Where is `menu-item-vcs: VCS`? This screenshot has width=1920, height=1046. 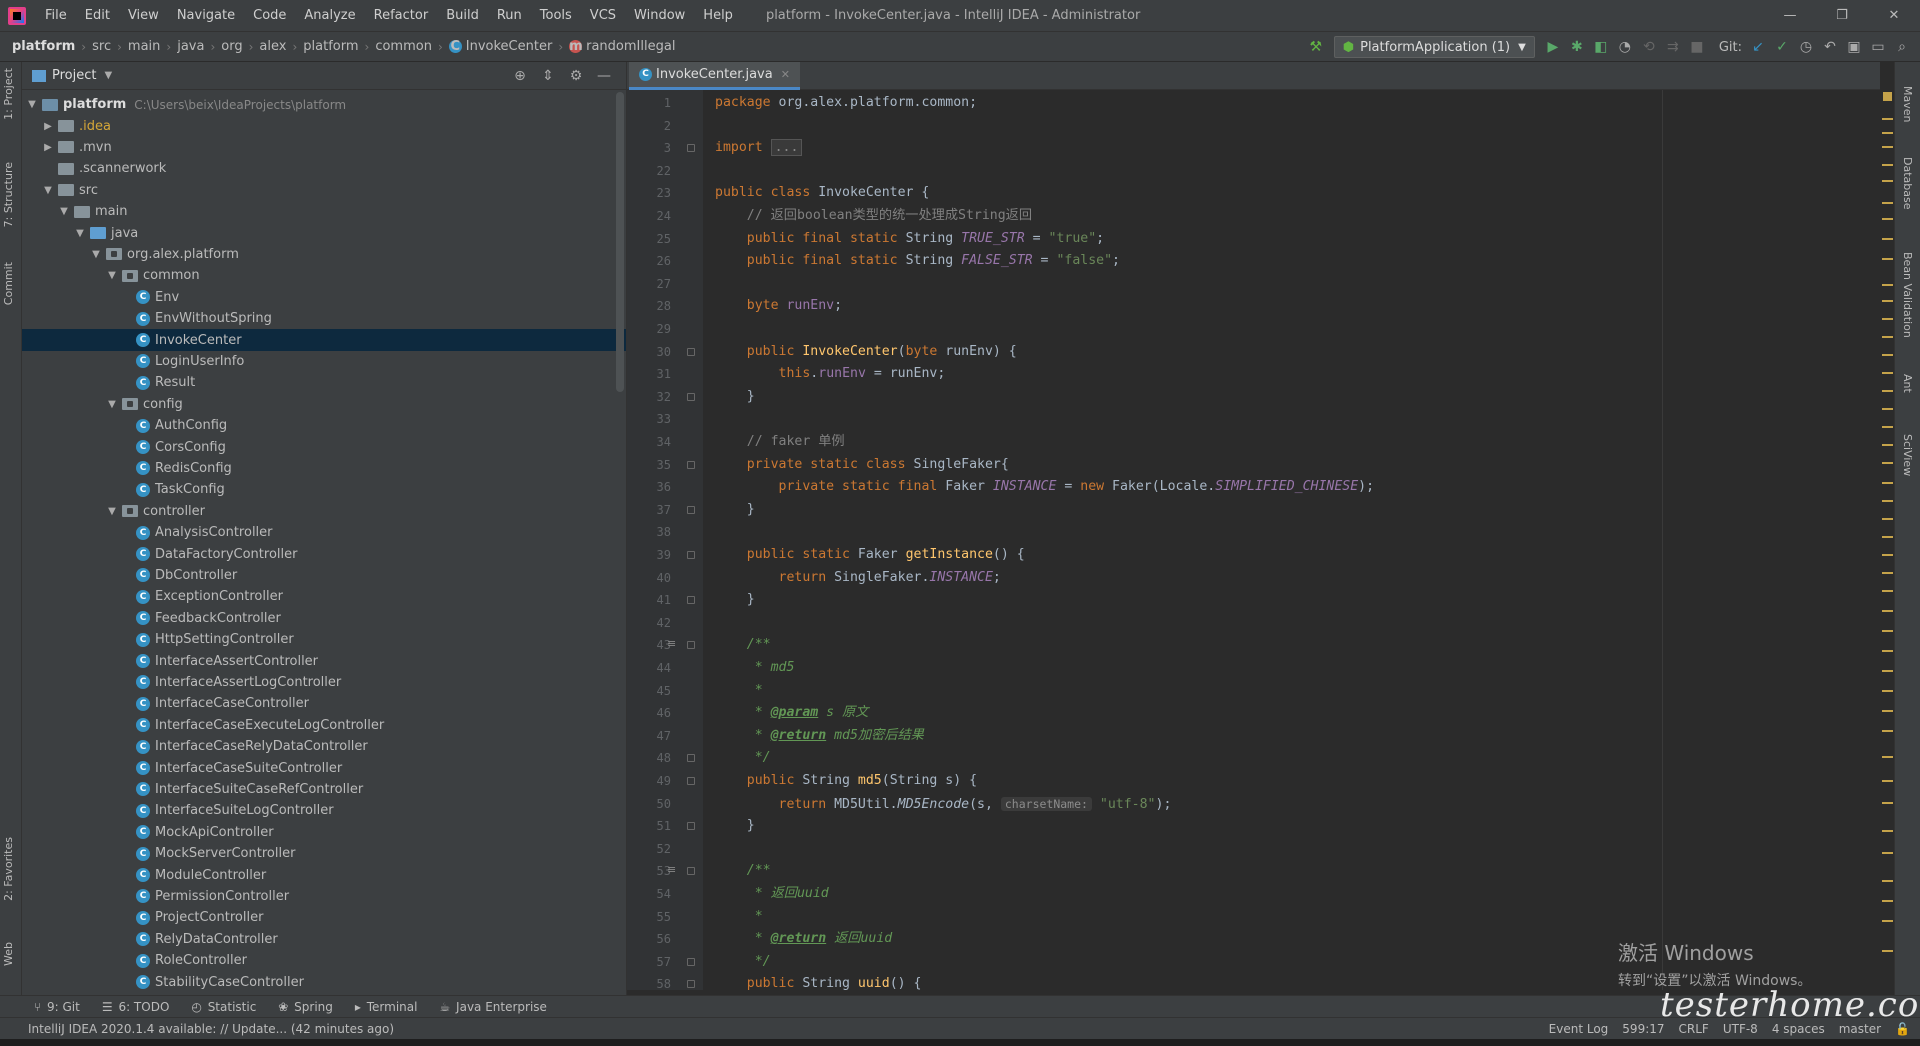
menu-item-vcs: VCS is located at coordinates (603, 16).